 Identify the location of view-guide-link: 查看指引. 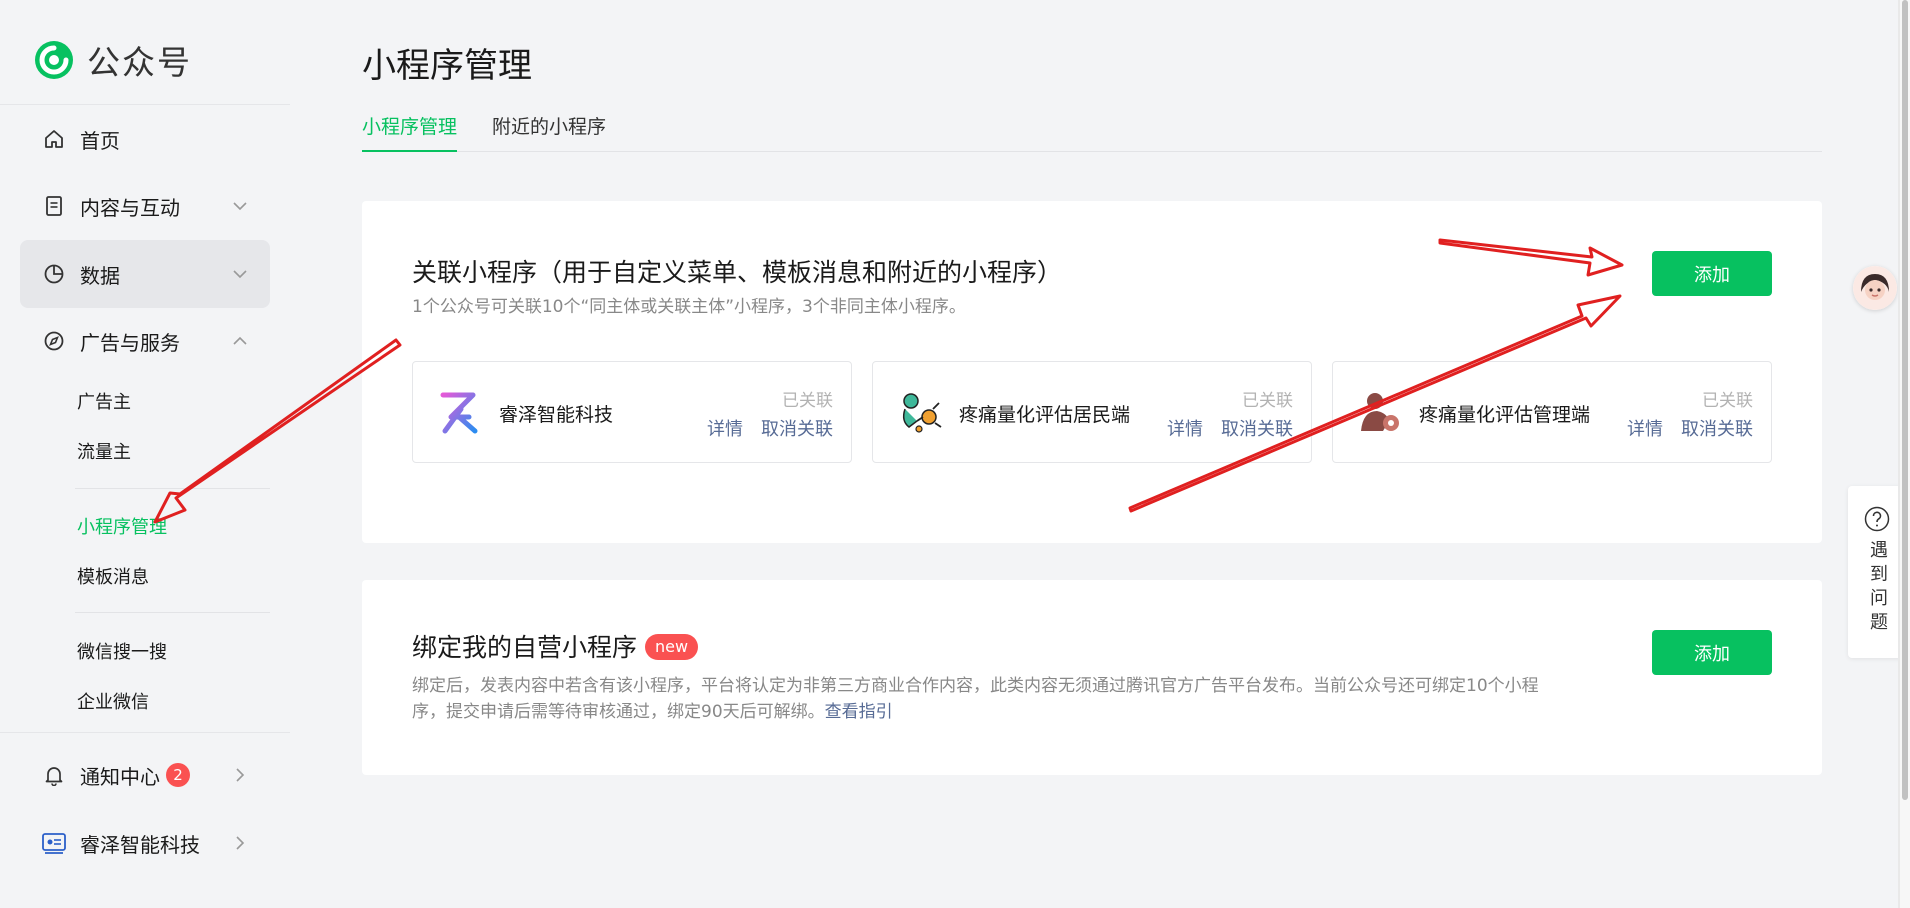
(859, 712).